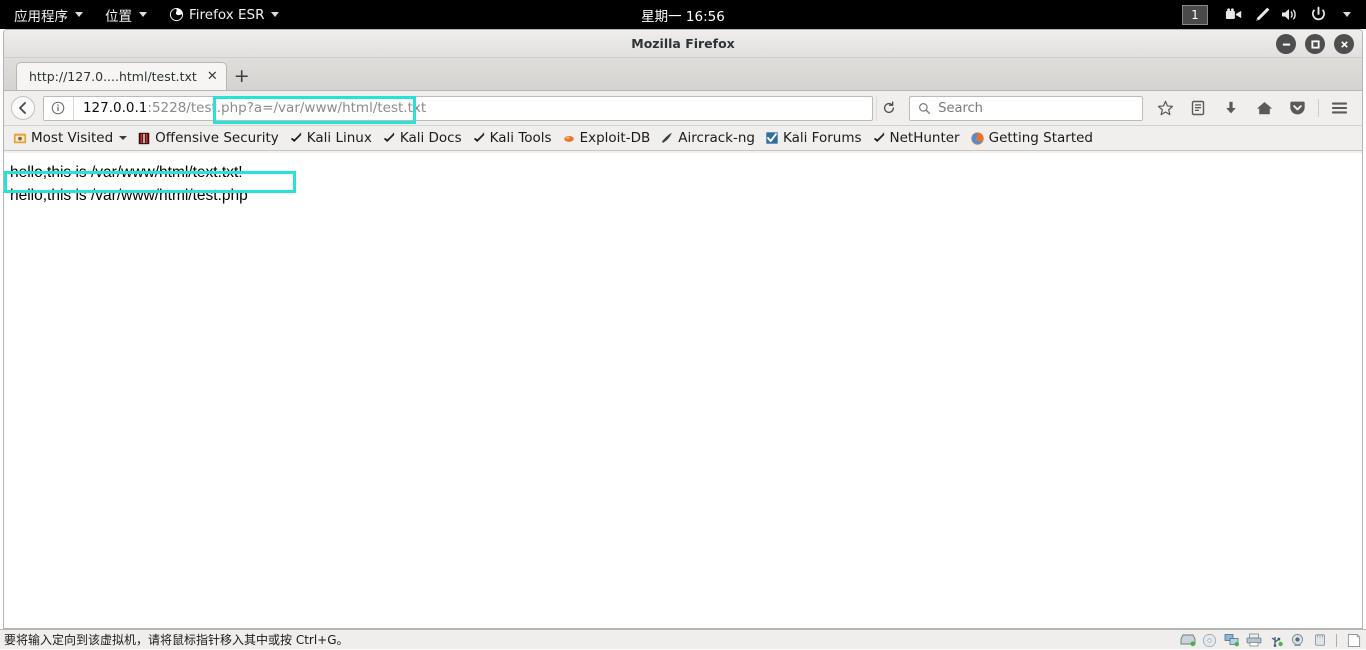 The height and width of the screenshot is (650, 1366). Describe the element at coordinates (1234, 14) in the screenshot. I see `video-camera-icon` at that location.